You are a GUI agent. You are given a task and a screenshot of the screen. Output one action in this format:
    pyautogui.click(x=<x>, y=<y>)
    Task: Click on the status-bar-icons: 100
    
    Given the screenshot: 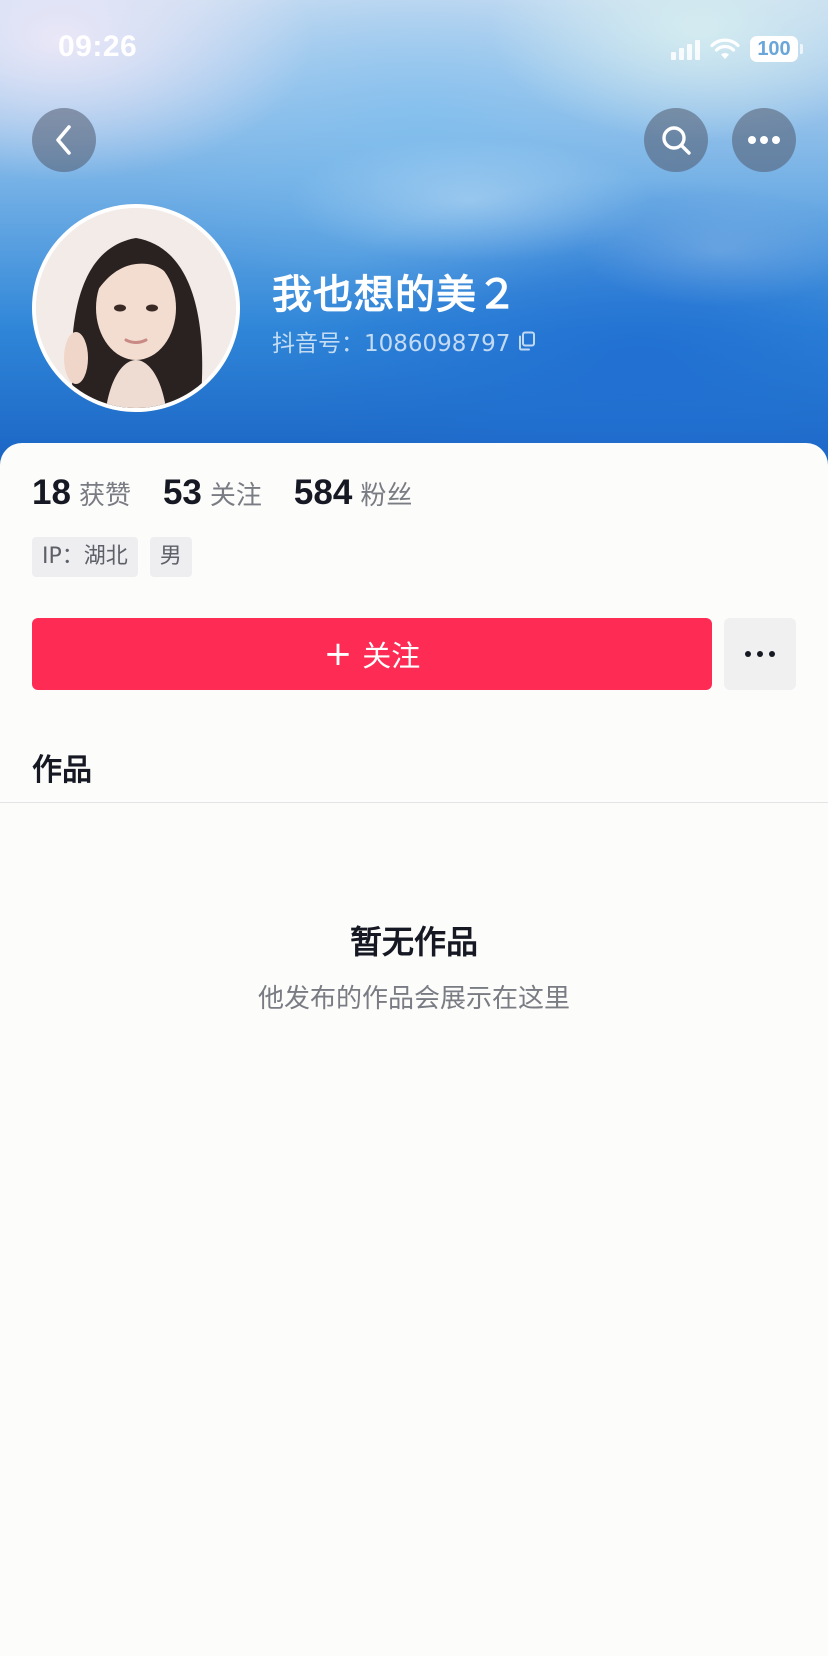 What is the action you would take?
    pyautogui.click(x=737, y=49)
    